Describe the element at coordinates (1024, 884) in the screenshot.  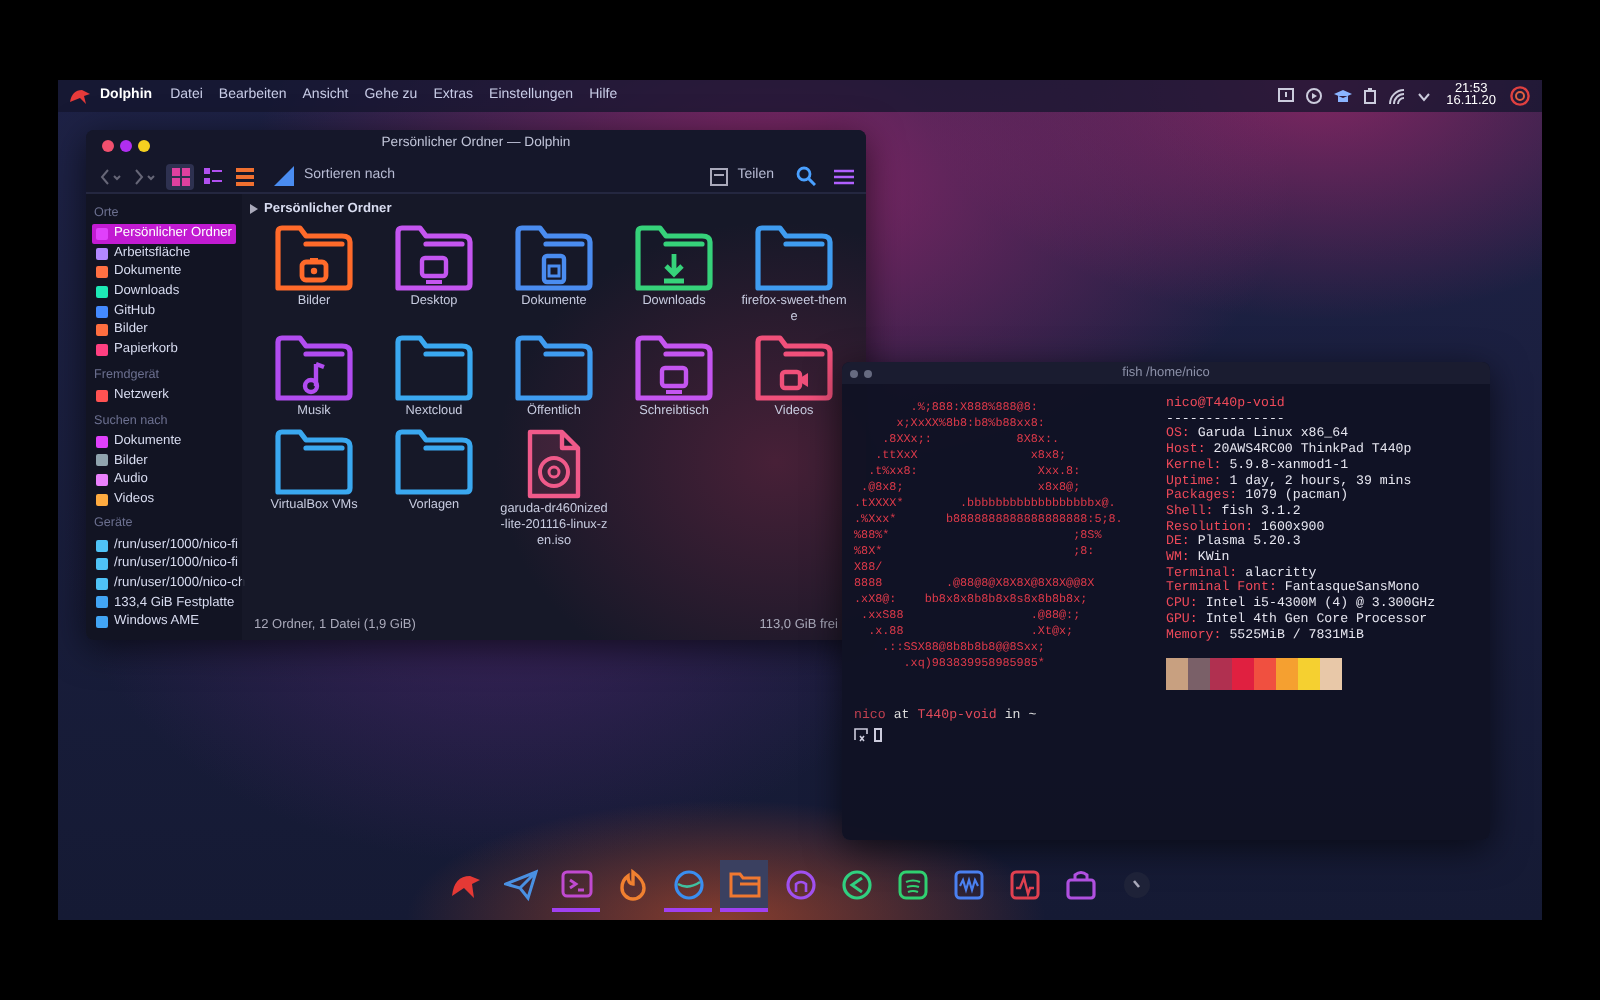
I see `pulse-icon` at that location.